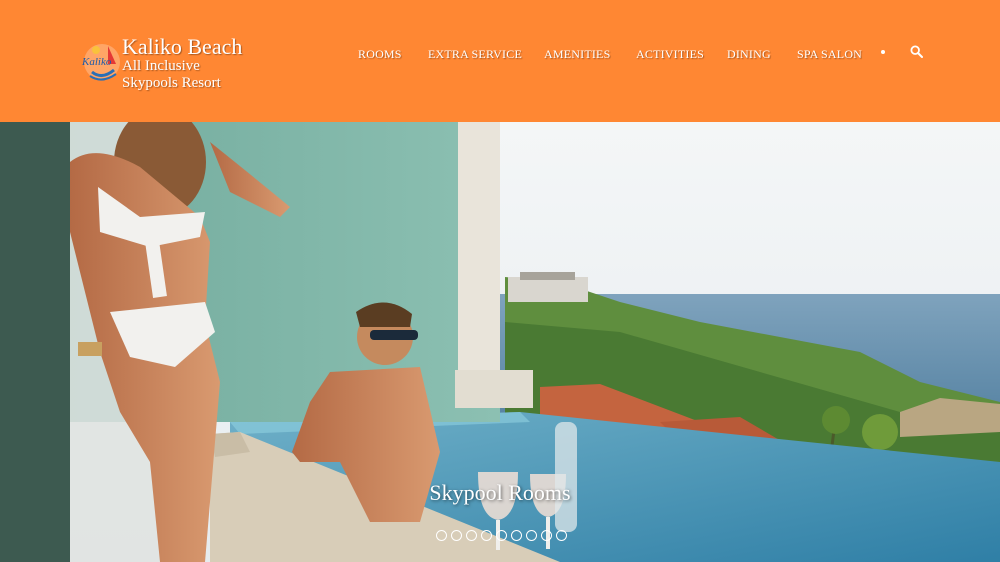 The height and width of the screenshot is (562, 1000). What do you see at coordinates (916, 51) in the screenshot?
I see `search-icon` at bounding box center [916, 51].